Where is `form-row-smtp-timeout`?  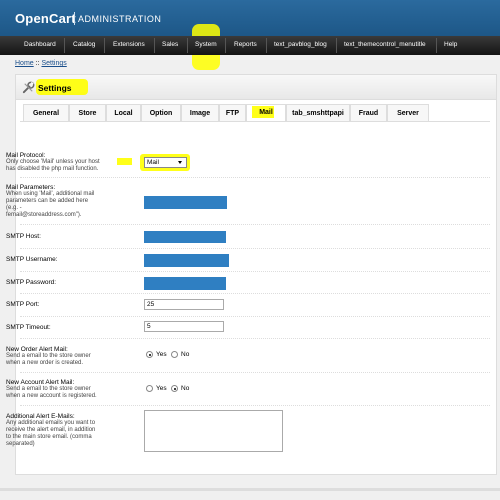
form-row-smtp-timeout is located at coordinates (255, 328).